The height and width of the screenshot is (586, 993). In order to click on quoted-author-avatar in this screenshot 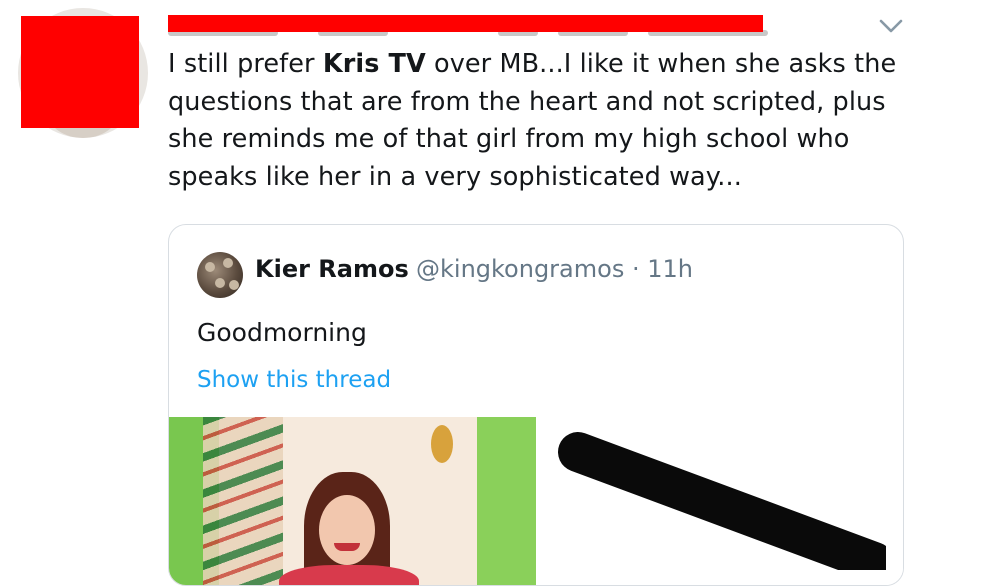, I will do `click(220, 275)`.